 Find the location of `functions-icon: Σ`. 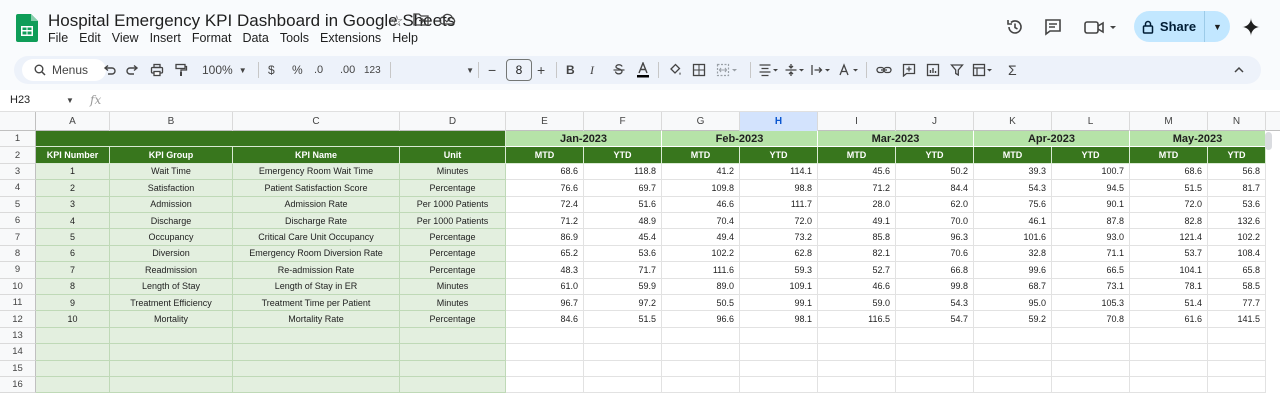

functions-icon: Σ is located at coordinates (1012, 70).